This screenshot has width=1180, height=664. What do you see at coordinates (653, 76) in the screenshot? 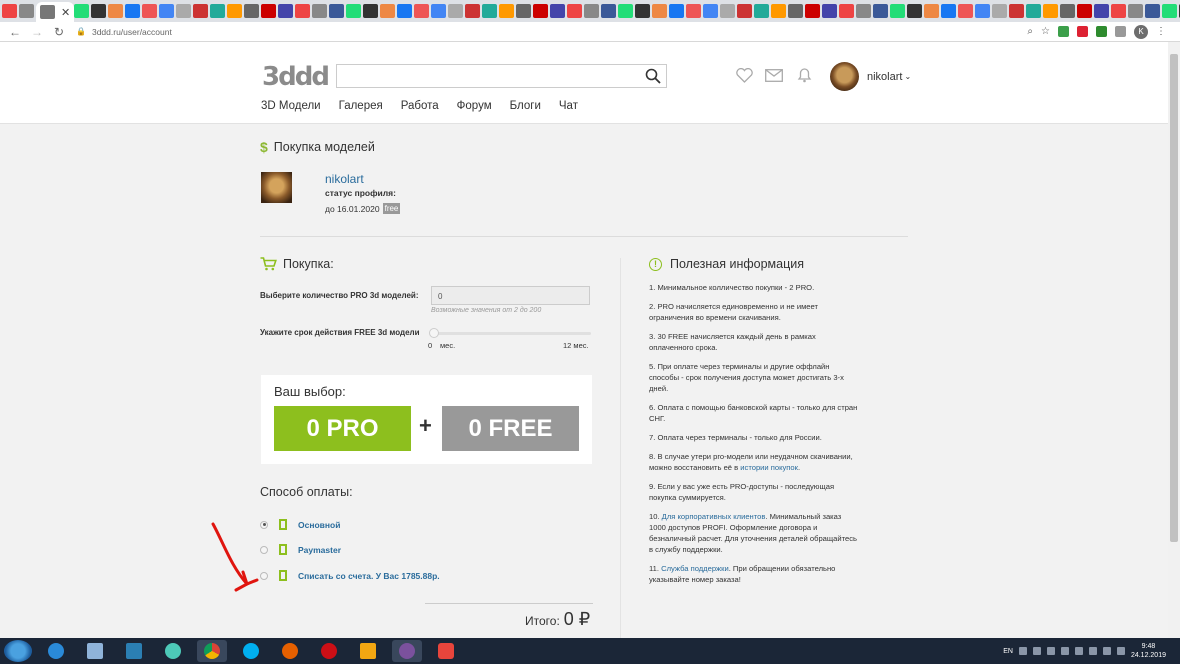
I see `search-icon` at bounding box center [653, 76].